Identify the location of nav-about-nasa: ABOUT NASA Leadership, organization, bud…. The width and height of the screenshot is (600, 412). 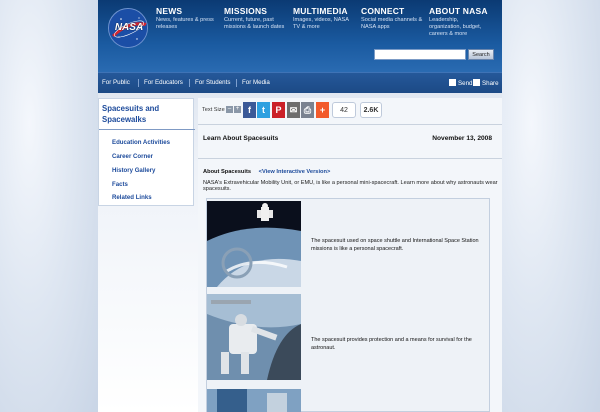
(460, 22).